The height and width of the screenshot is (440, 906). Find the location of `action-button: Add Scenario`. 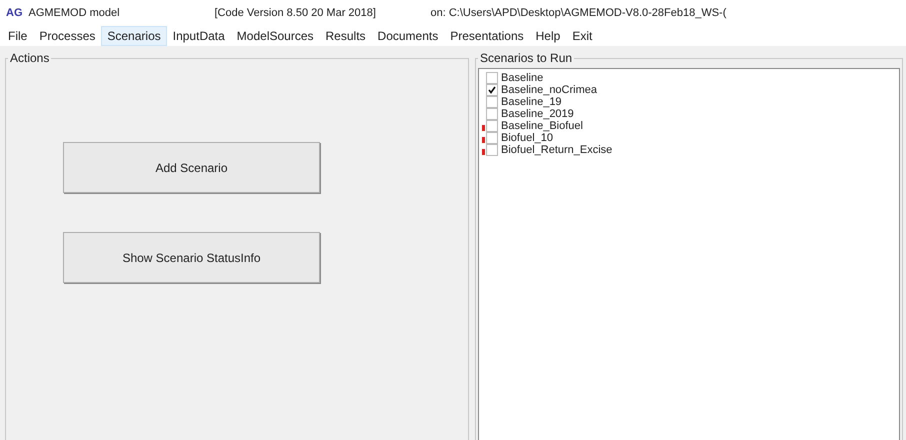

action-button: Add Scenario is located at coordinates (191, 167).